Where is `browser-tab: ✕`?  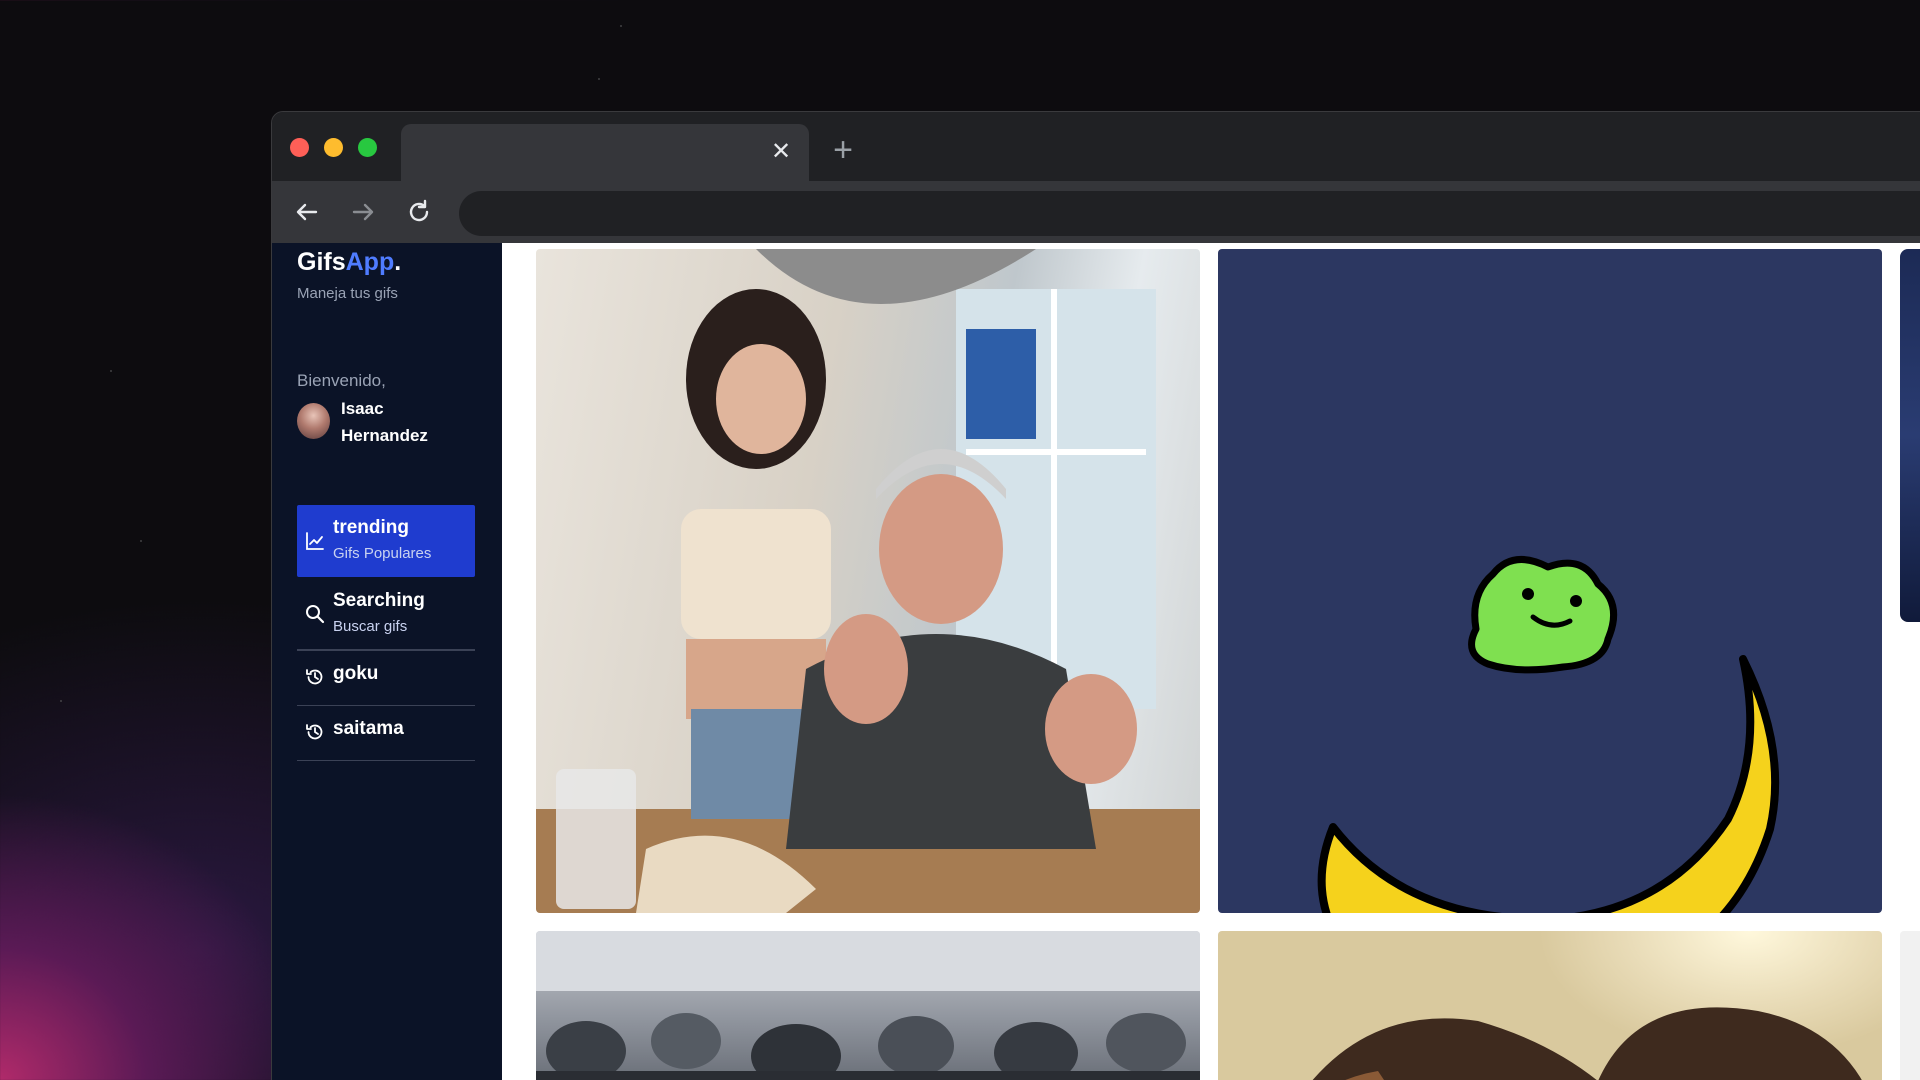 browser-tab: ✕ is located at coordinates (605, 152).